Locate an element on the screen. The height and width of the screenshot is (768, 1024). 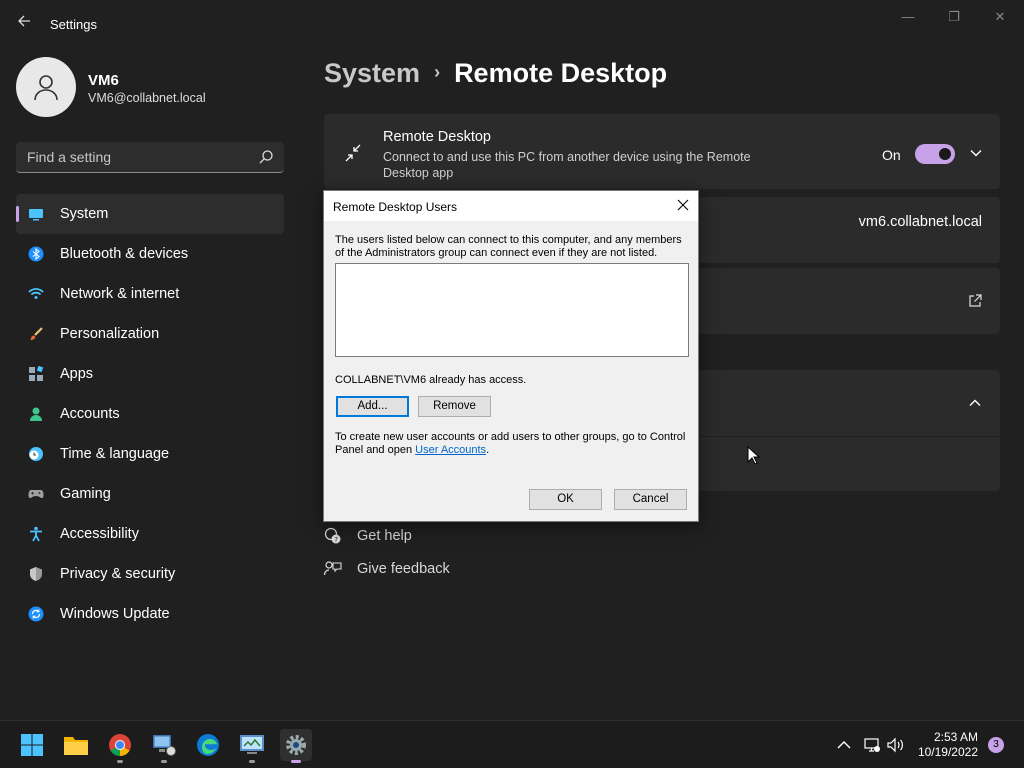
sidebar-item-label: Apps is located at coordinates (77, 374).